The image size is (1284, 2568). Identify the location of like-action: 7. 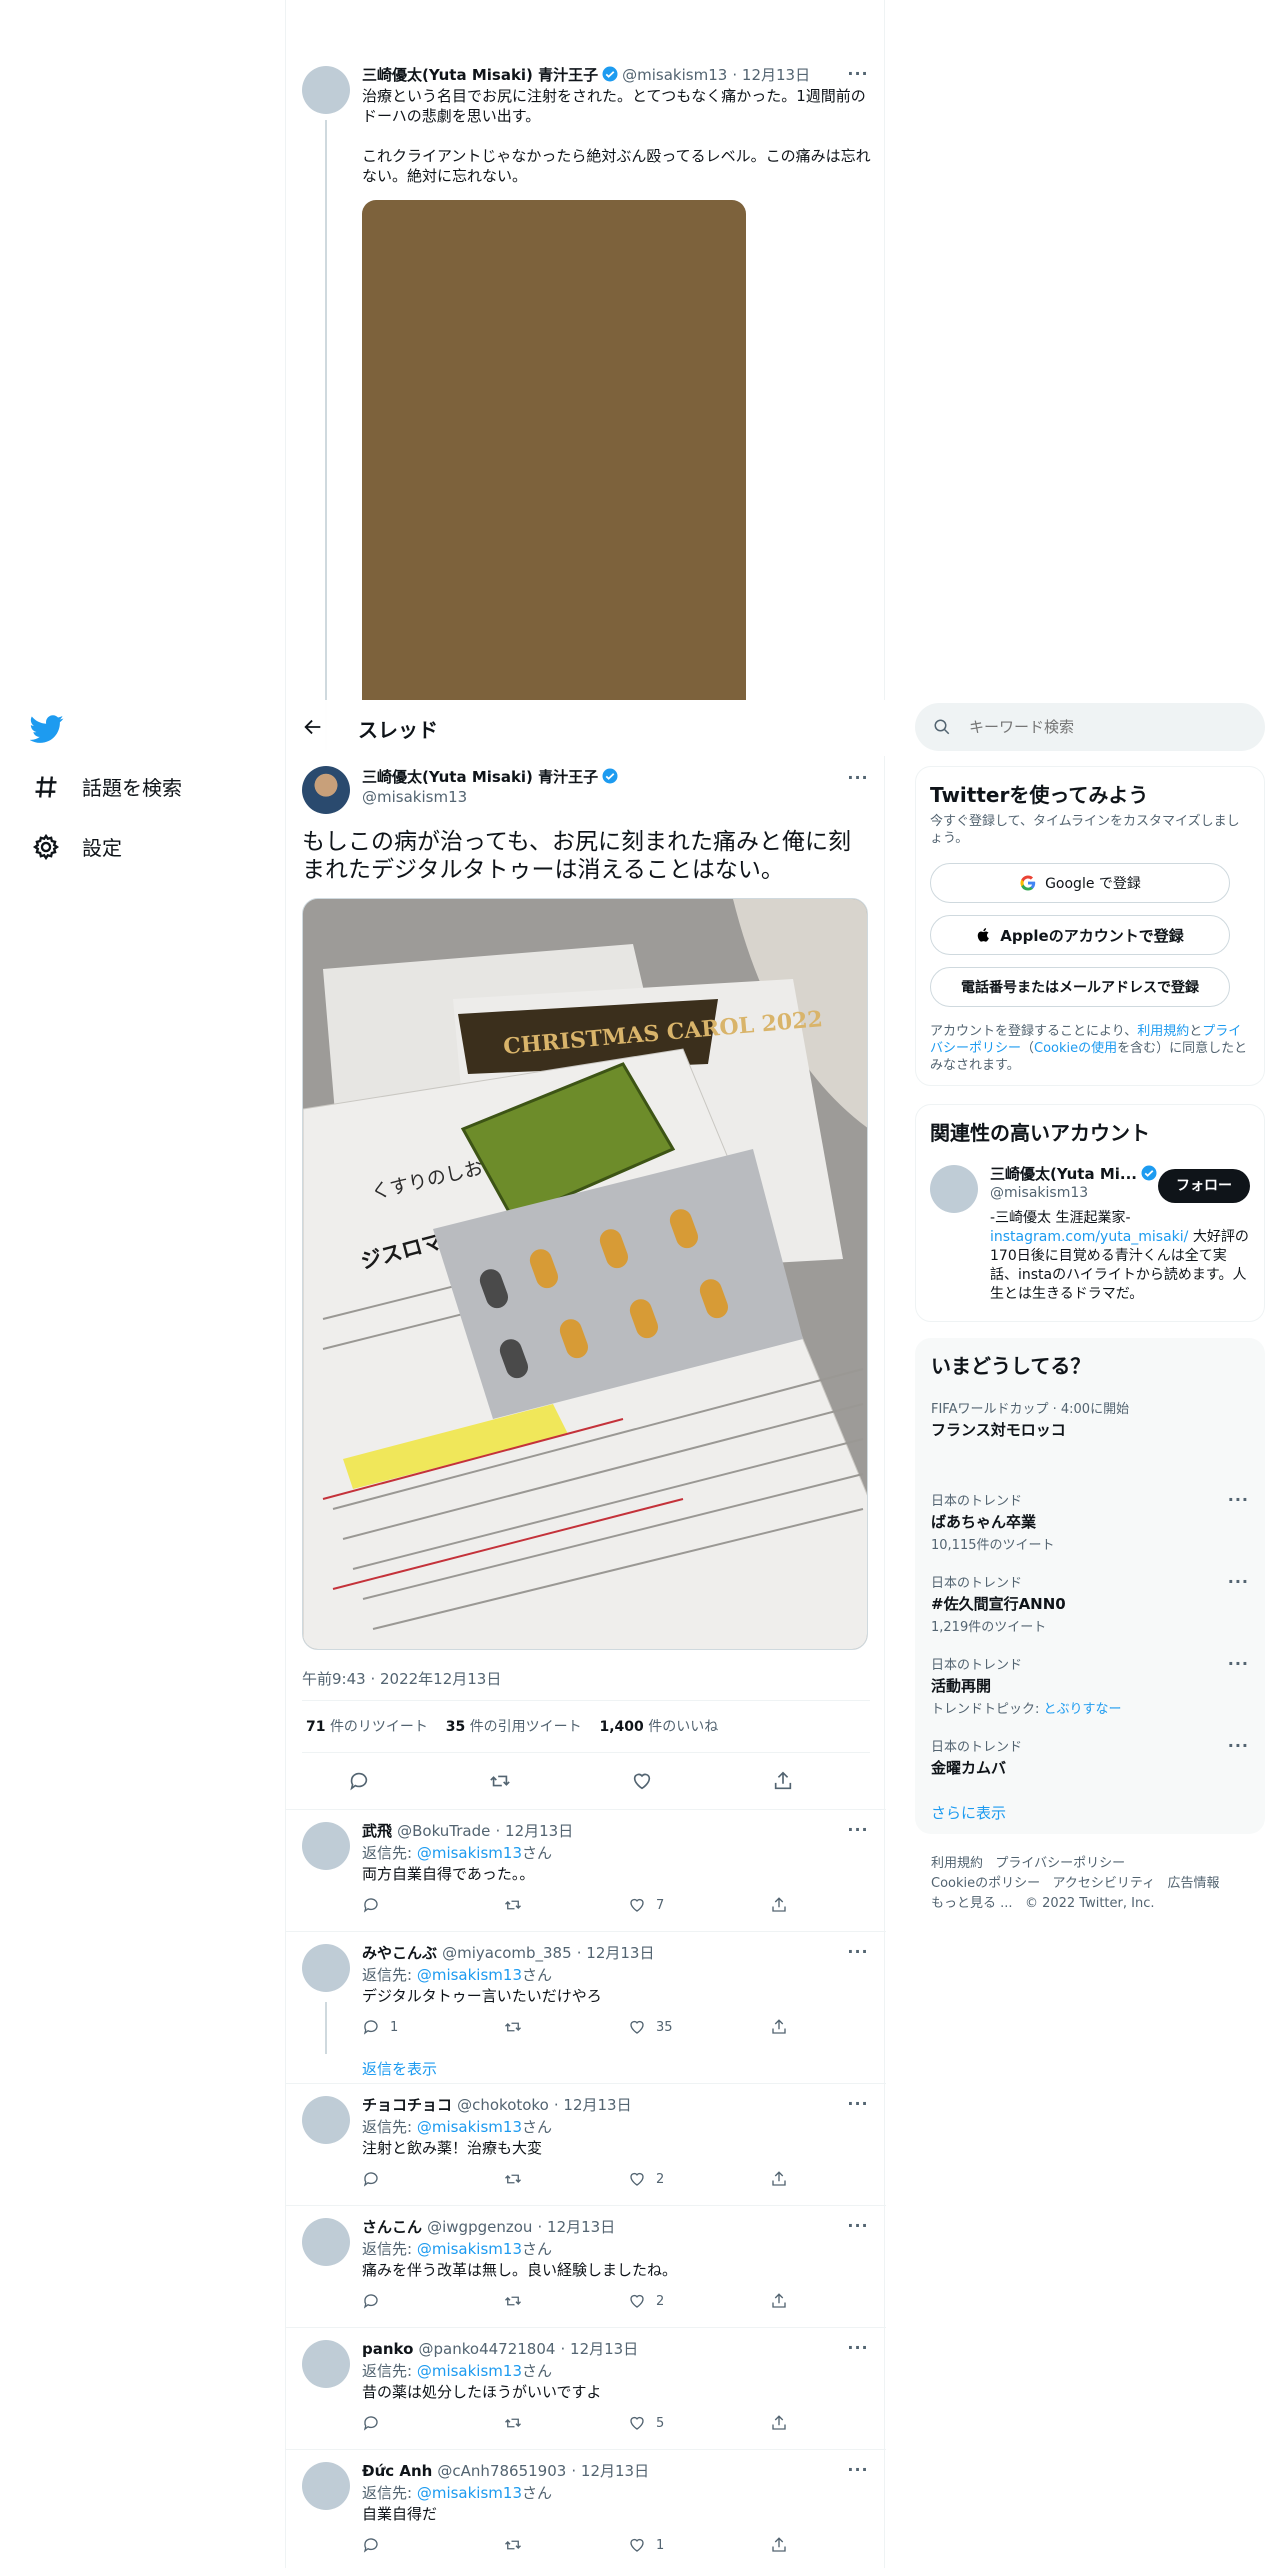
(699, 1905).